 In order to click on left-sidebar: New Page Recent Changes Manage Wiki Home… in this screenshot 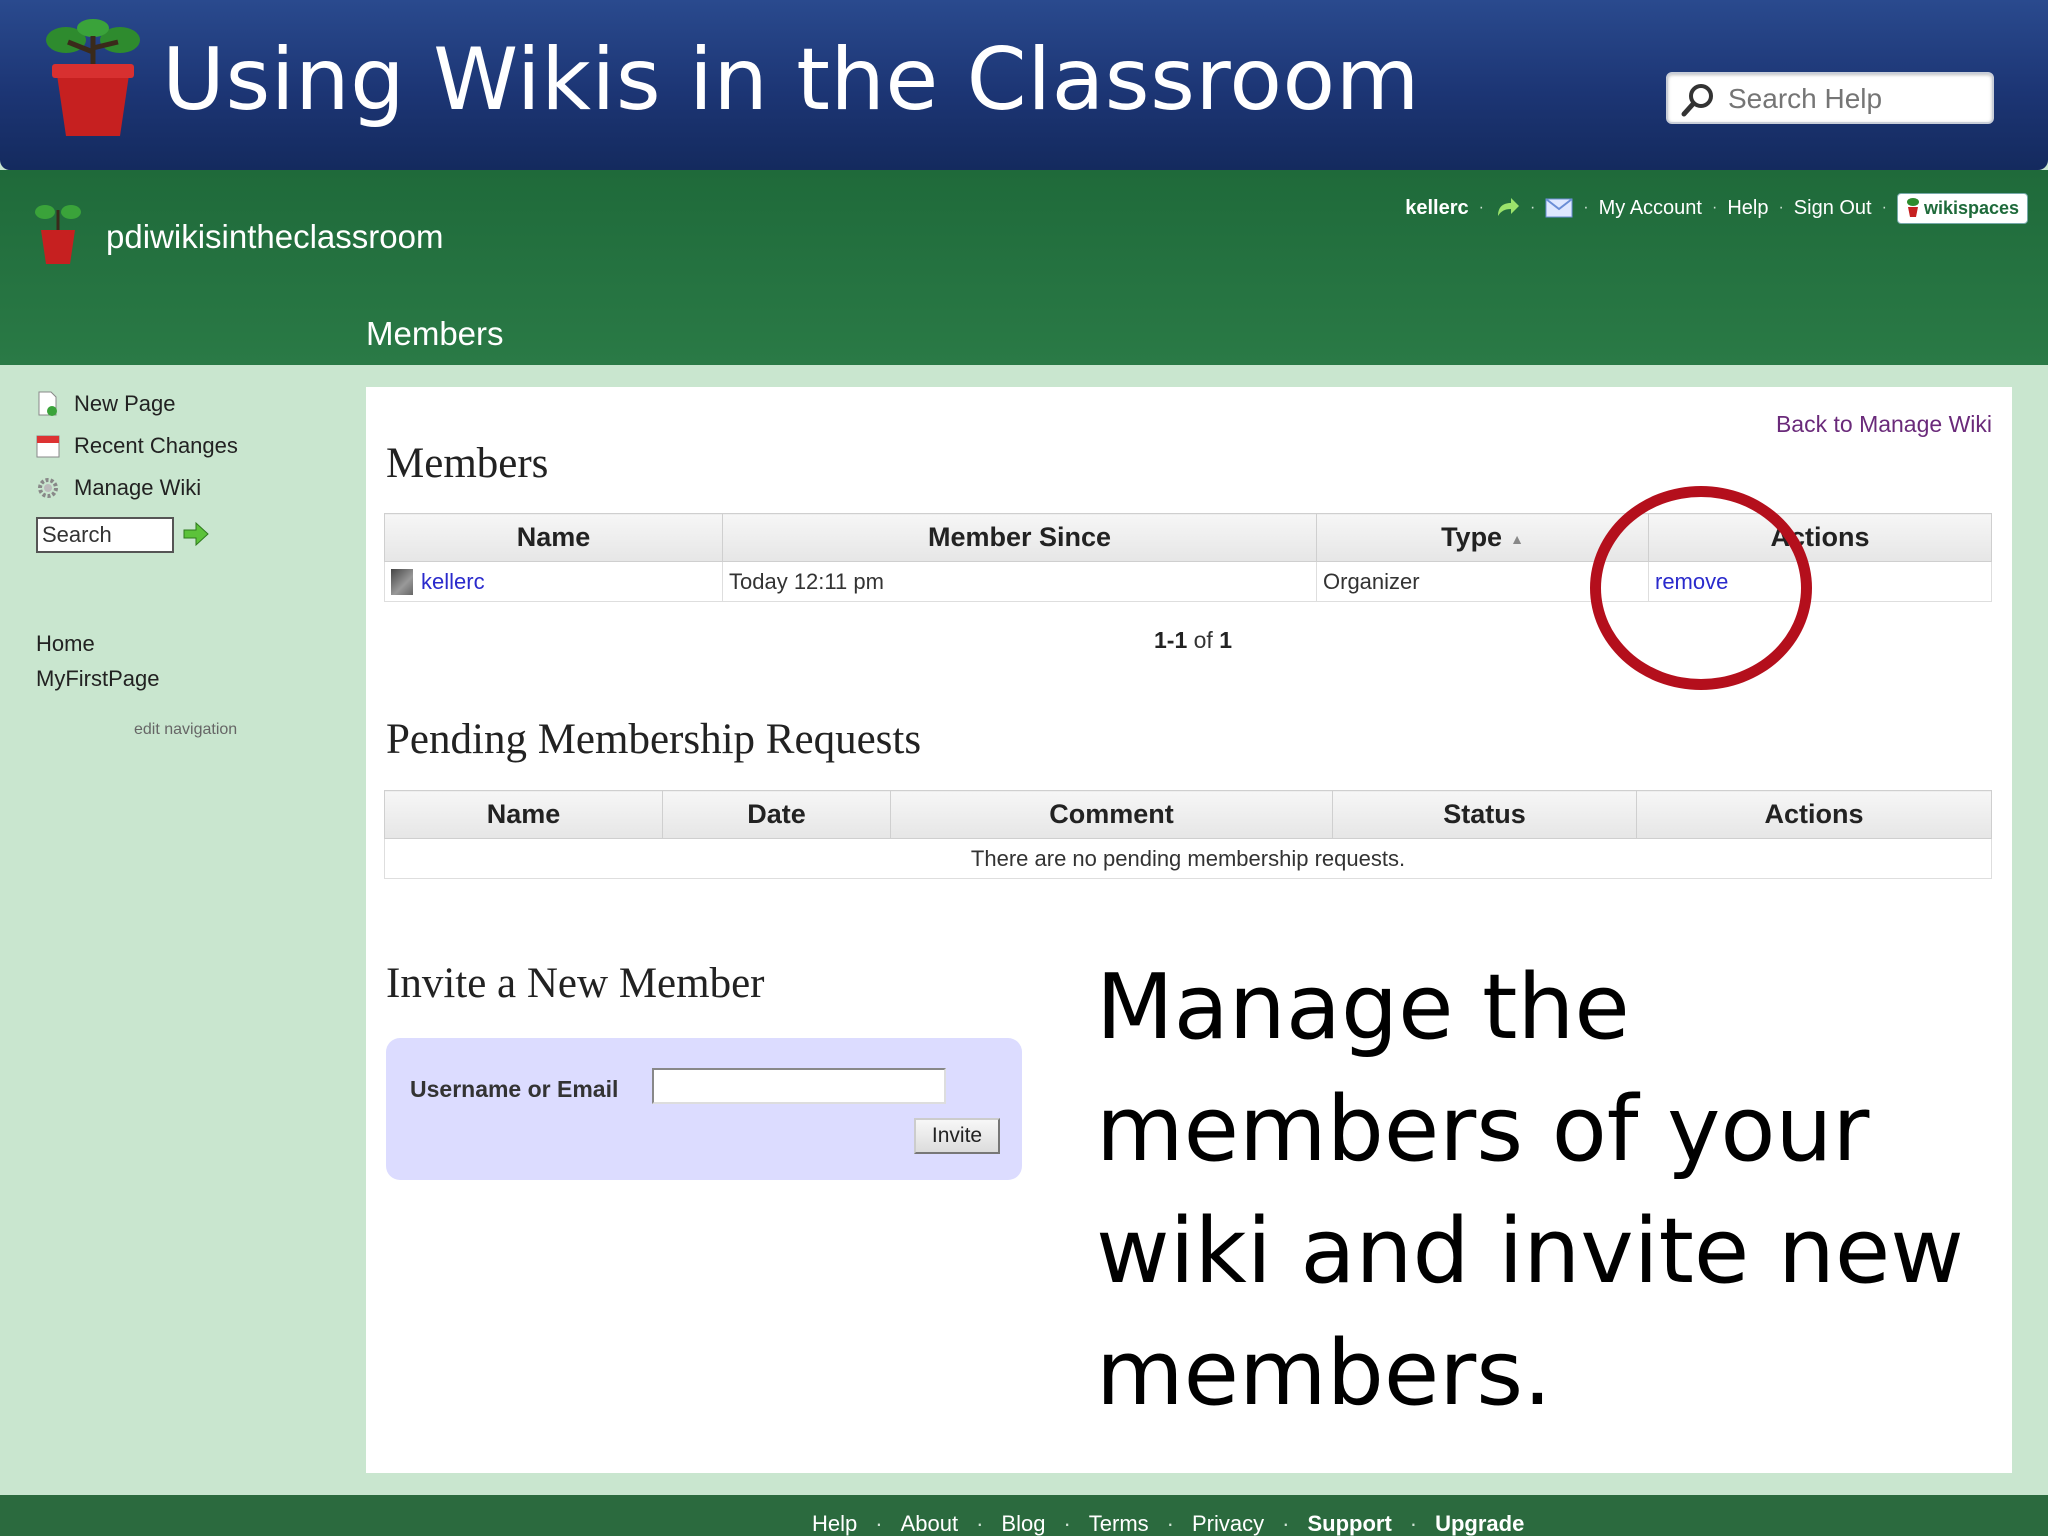, I will do `click(183, 930)`.